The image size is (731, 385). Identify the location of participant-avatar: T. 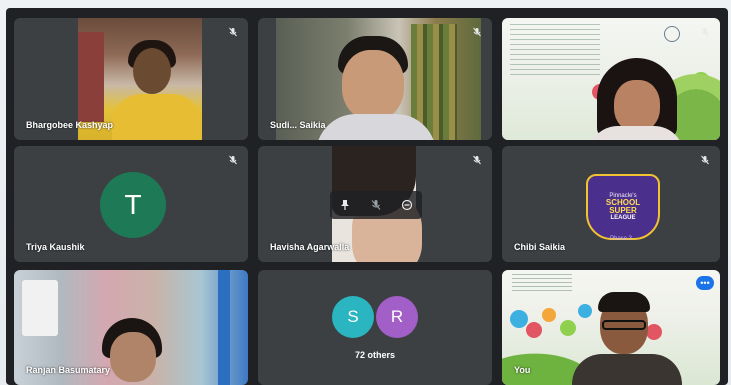
(133, 205).